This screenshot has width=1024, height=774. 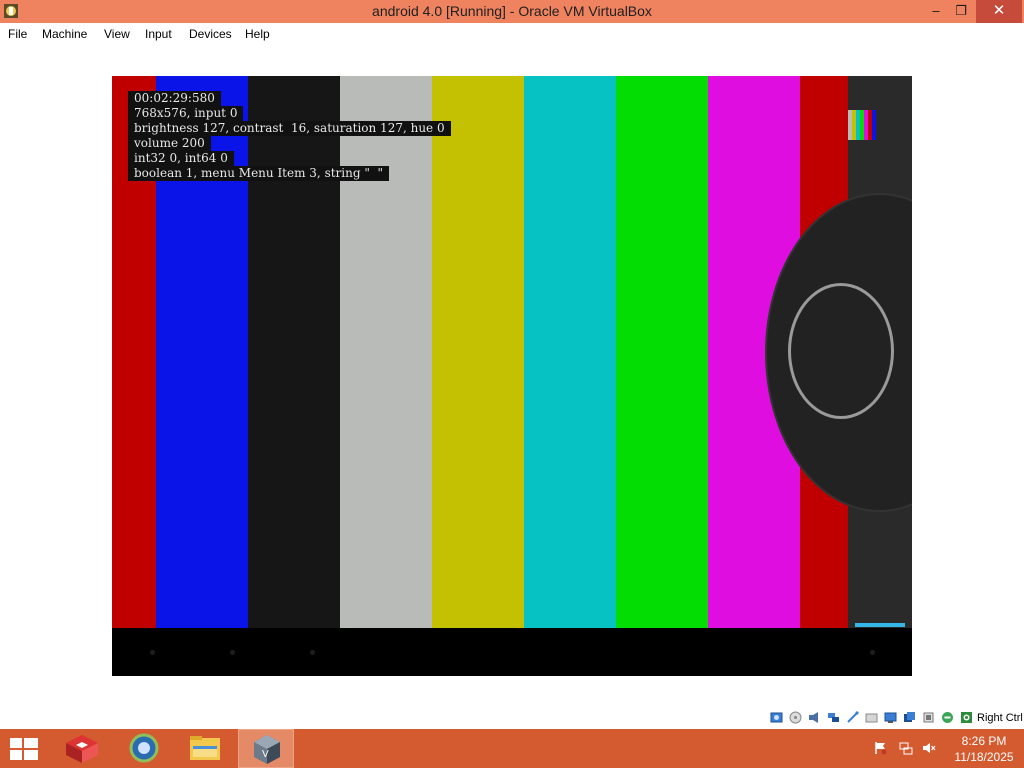 I want to click on usb-icon, so click(x=852, y=717).